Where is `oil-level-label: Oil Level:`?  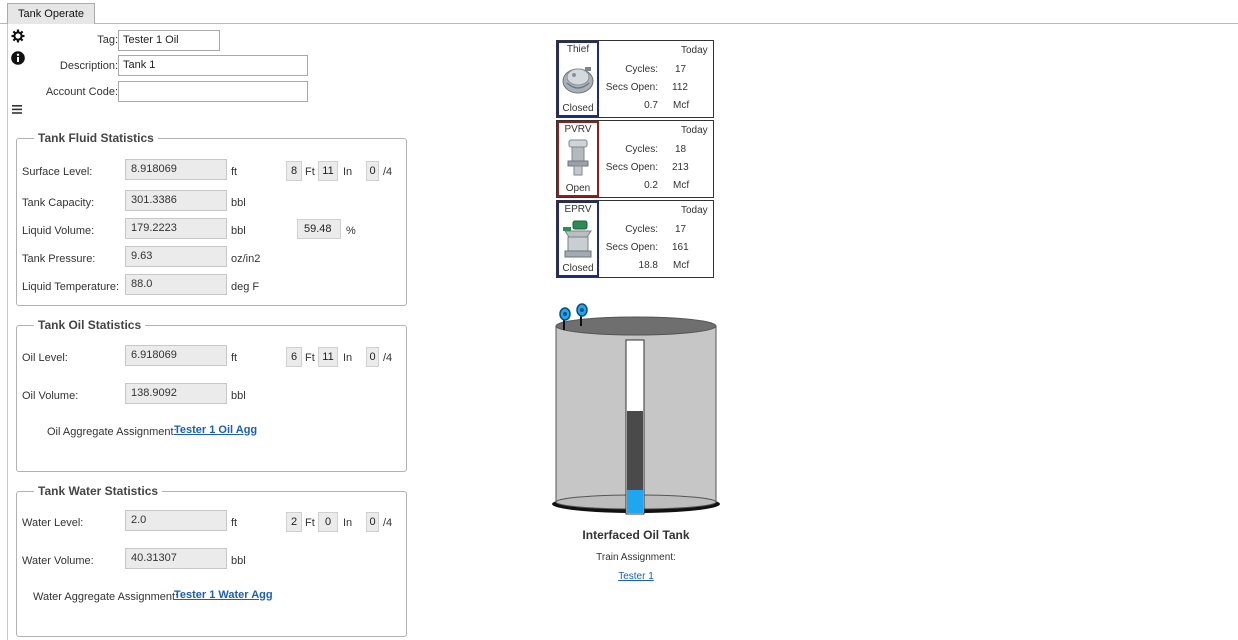 oil-level-label: Oil Level: is located at coordinates (45, 358).